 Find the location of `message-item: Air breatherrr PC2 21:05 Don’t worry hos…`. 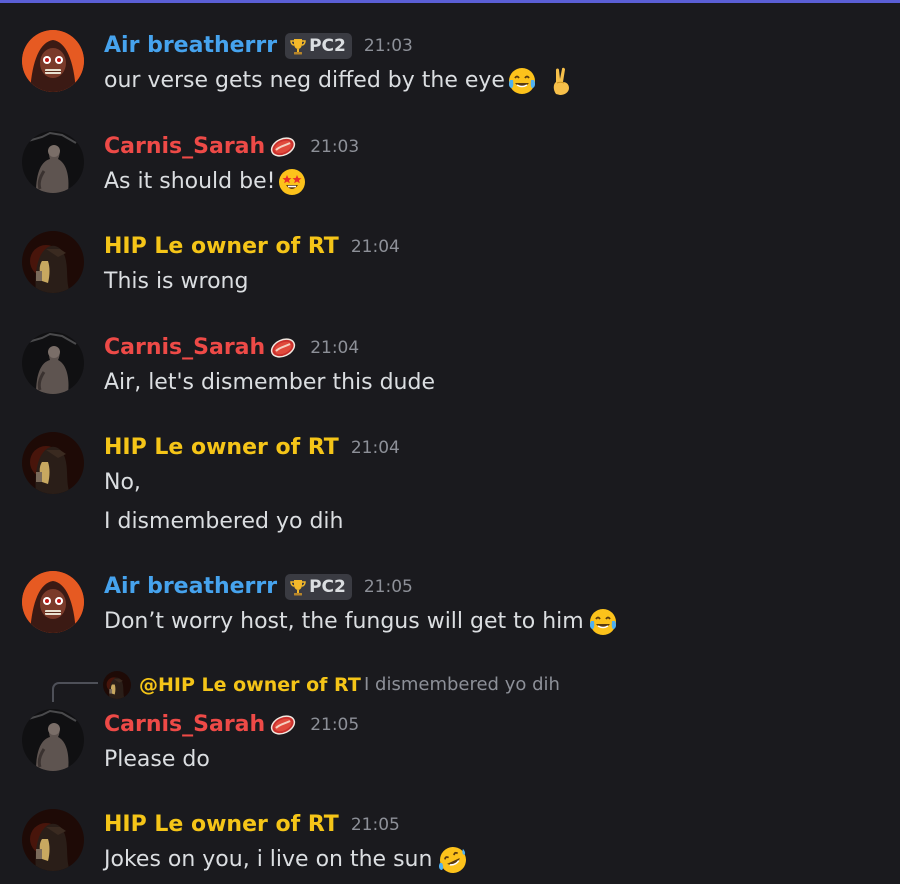

message-item: Air breatherrr PC2 21:05 Don’t worry hos… is located at coordinates (450, 605).